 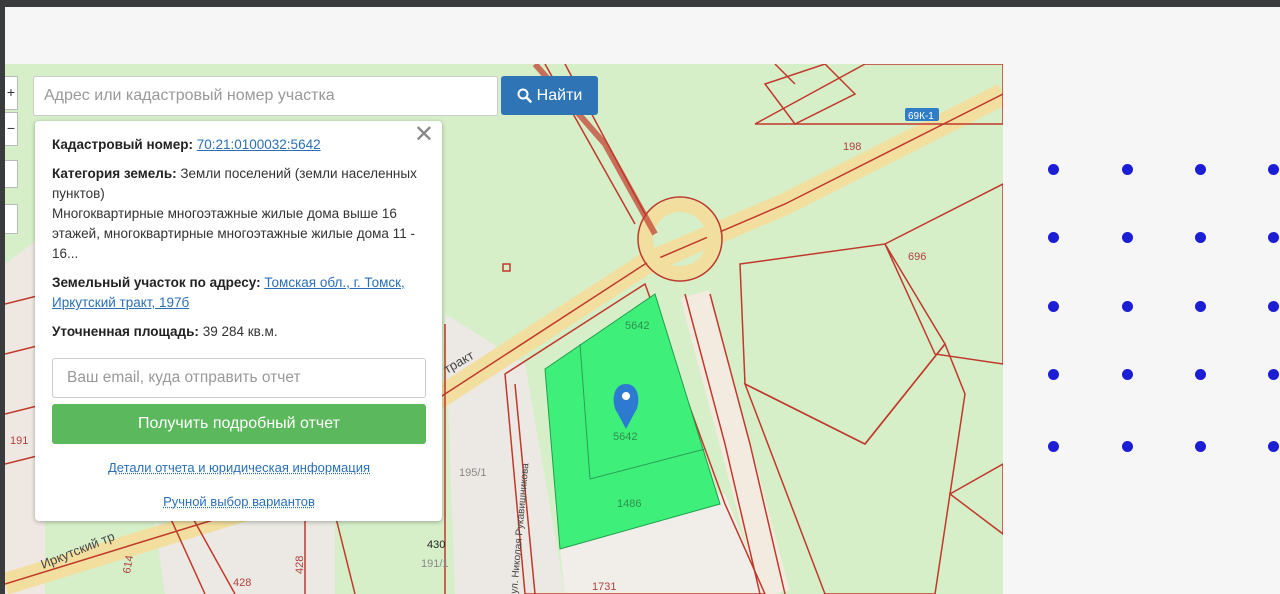 I want to click on map-label: 1486, so click(x=629, y=504).